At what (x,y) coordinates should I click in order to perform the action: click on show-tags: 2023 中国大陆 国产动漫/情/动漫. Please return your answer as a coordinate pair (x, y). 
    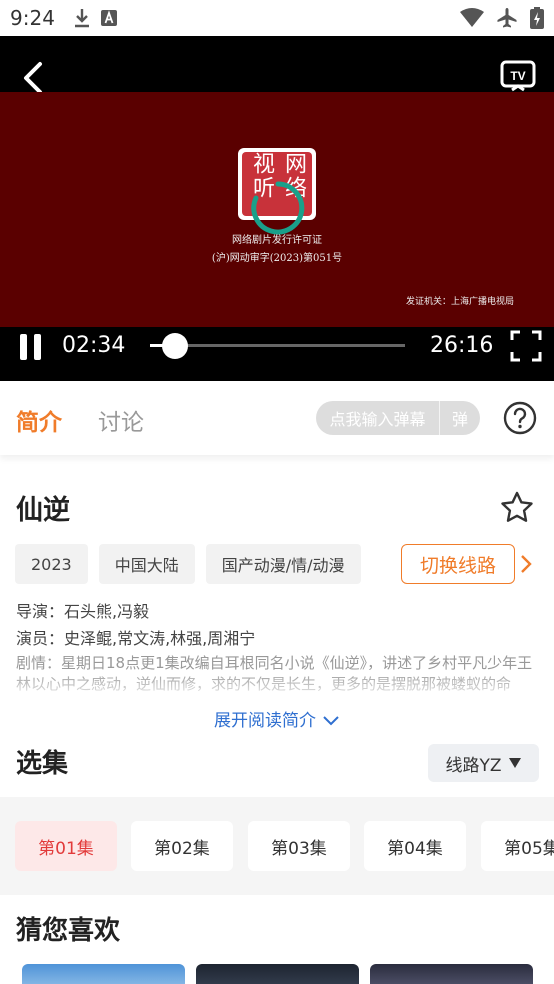
    Looking at the image, I should click on (188, 564).